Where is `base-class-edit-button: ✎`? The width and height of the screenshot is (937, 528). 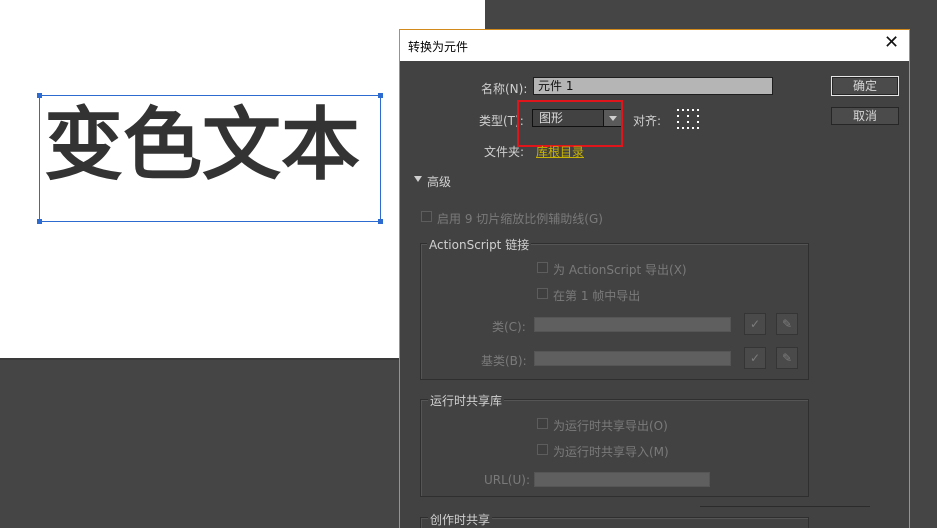 base-class-edit-button: ✎ is located at coordinates (787, 358).